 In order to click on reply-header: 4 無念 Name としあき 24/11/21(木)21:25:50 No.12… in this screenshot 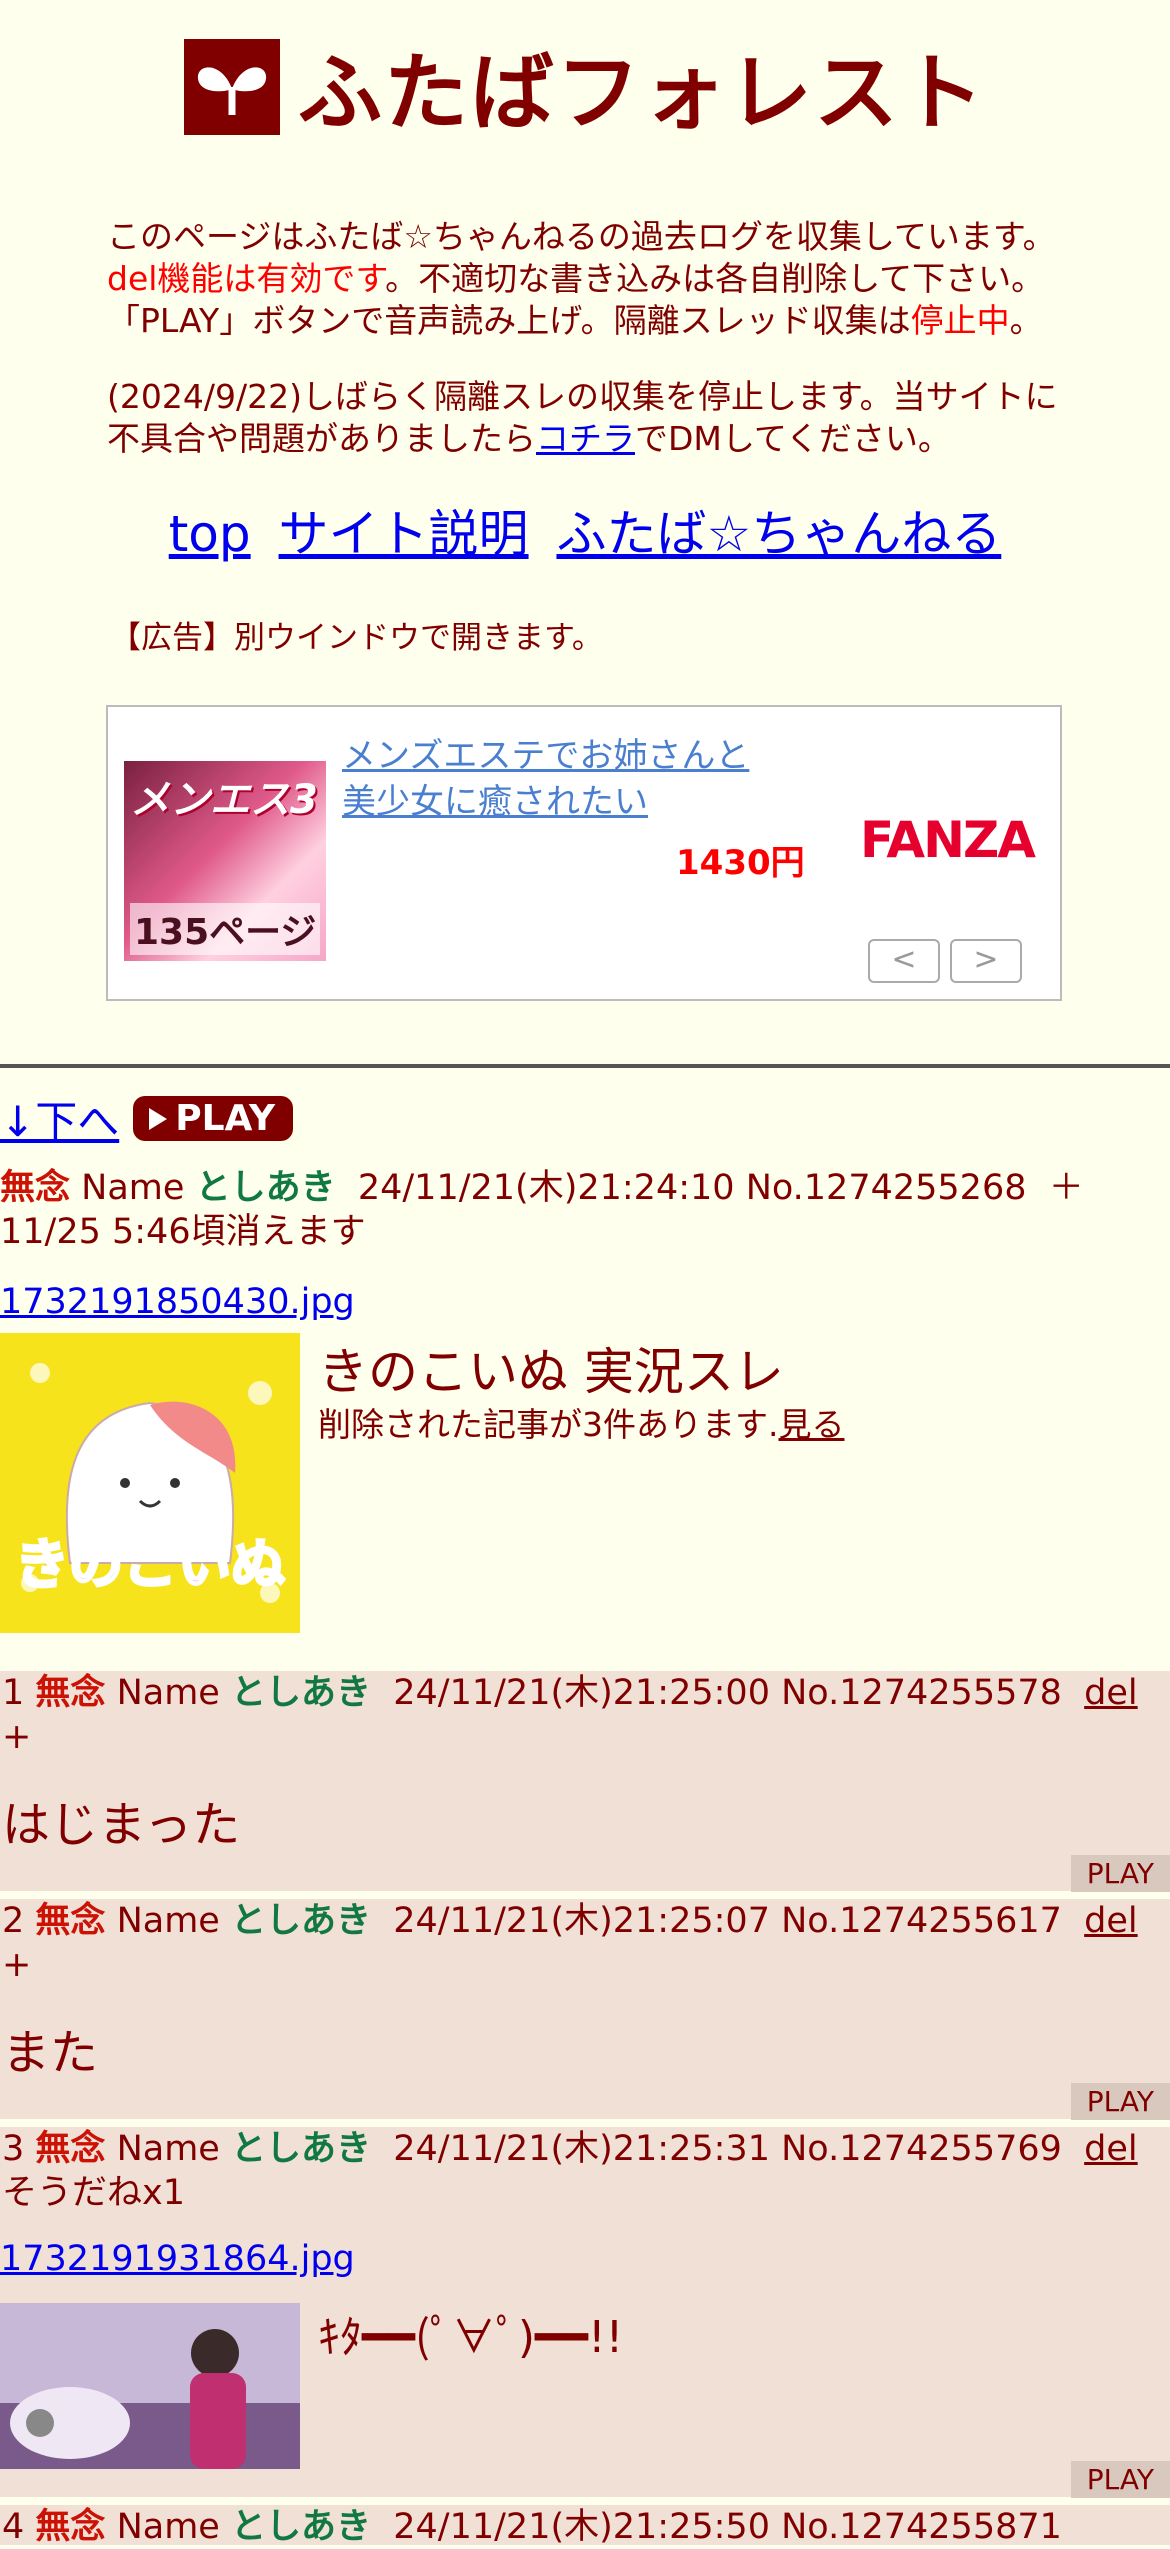, I will do `click(581, 2527)`.